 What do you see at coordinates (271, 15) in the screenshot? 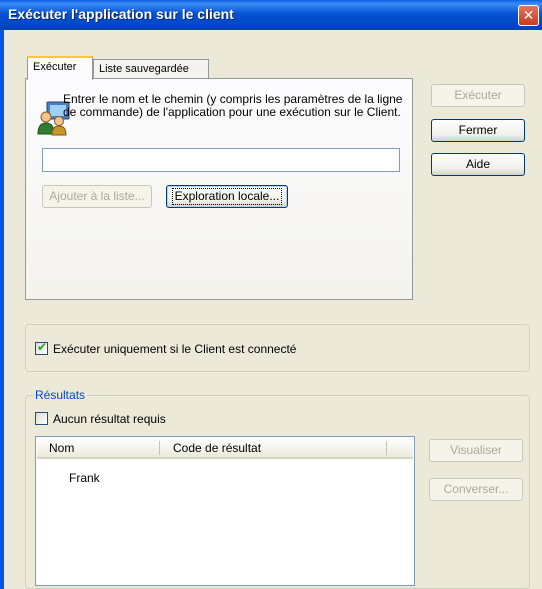
I see `title-bar: Exécuter l'application sur le client ✕` at bounding box center [271, 15].